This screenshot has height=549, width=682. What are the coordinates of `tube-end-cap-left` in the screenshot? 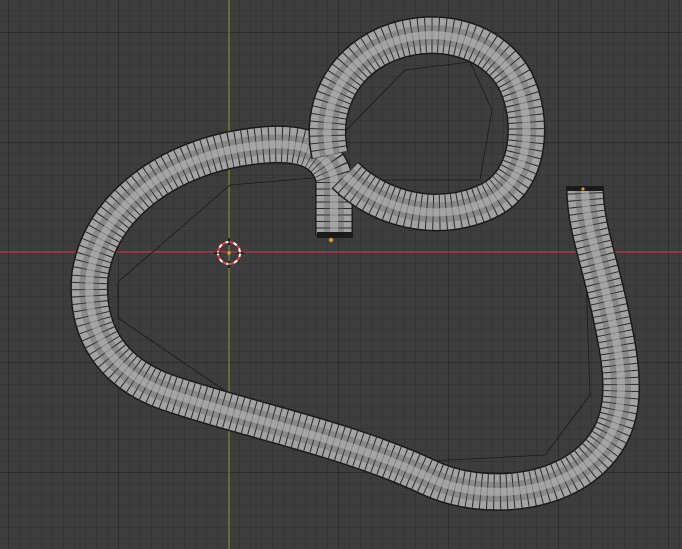 It's located at (335, 235).